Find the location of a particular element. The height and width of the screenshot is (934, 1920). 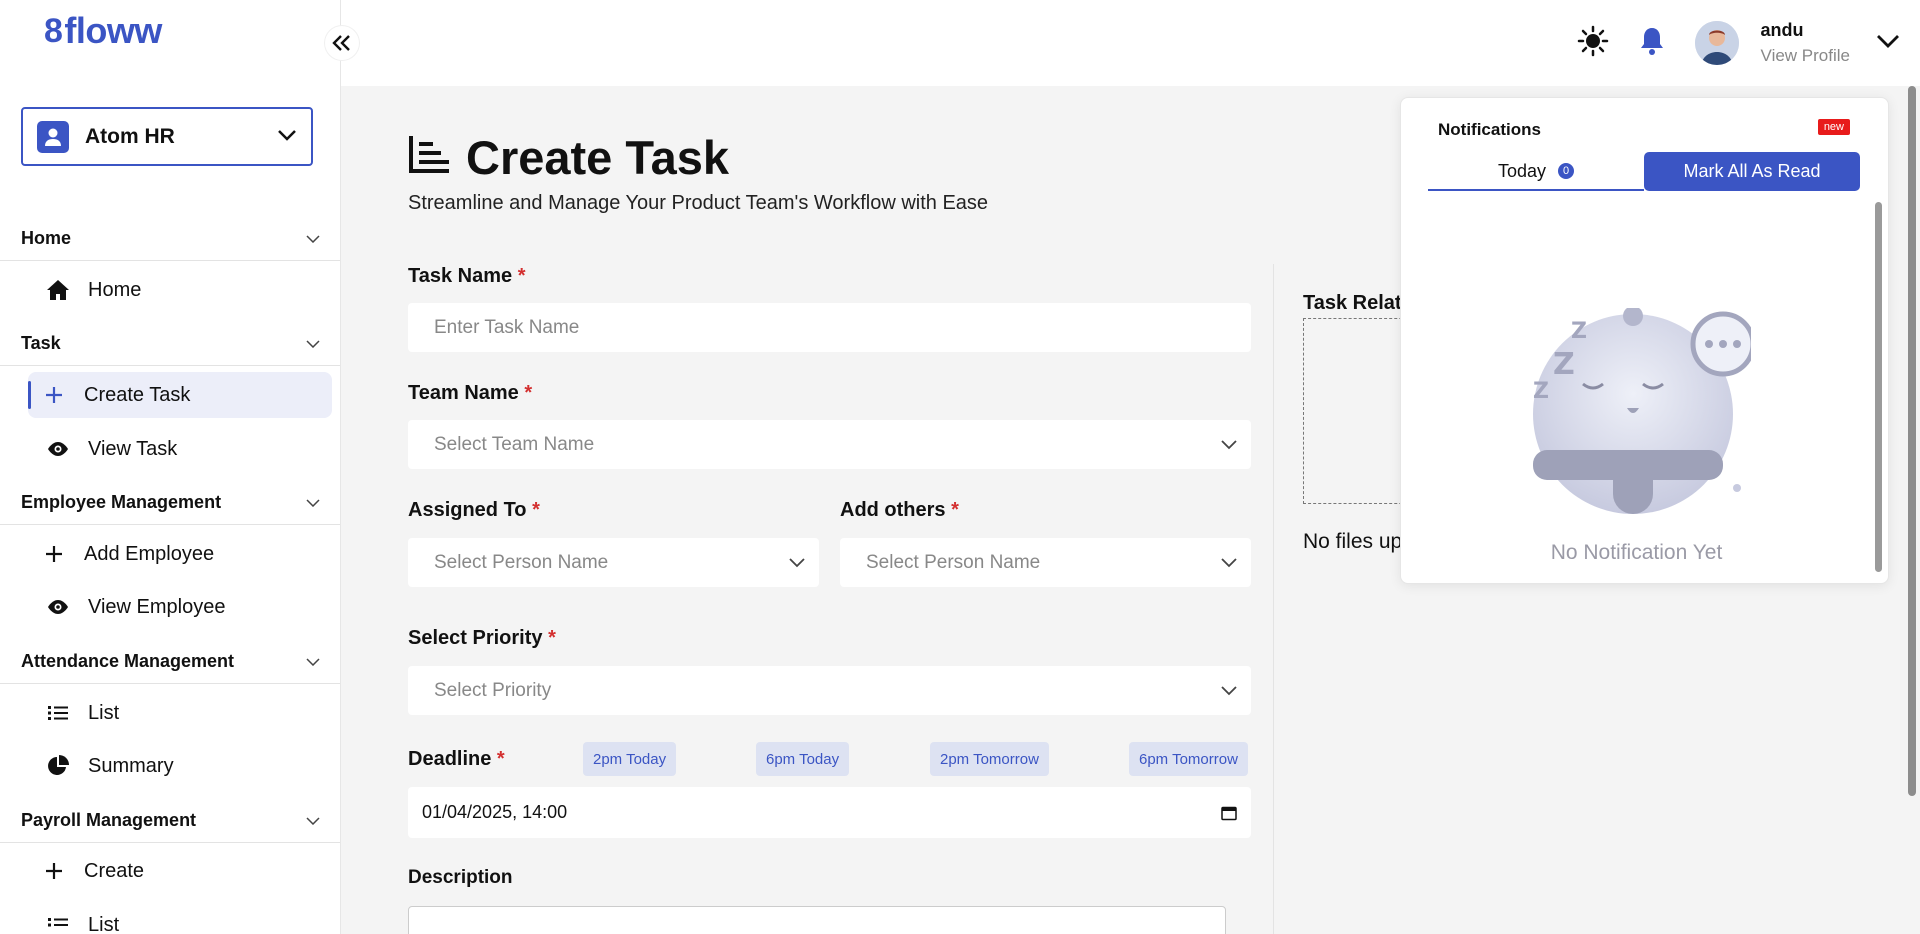

chip-2pm-today: 2pm Today is located at coordinates (630, 759).